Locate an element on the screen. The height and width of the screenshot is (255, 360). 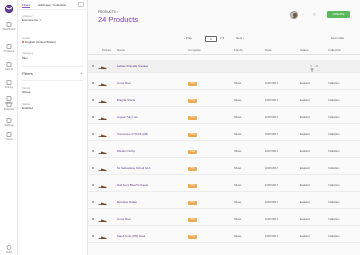
kebab-menu-icon: ⋮ is located at coordinates (303, 14).